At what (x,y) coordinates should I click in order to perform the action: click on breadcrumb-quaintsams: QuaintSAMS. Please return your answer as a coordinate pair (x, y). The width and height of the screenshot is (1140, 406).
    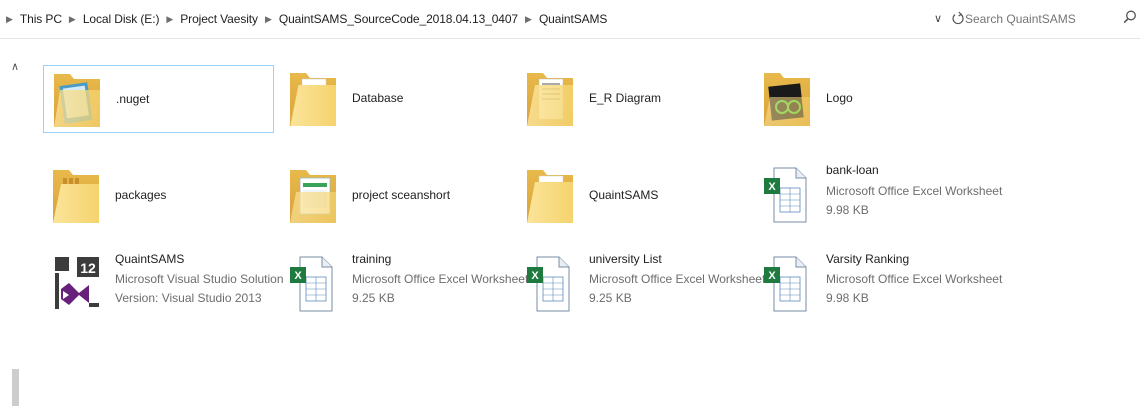
    Looking at the image, I should click on (573, 19).